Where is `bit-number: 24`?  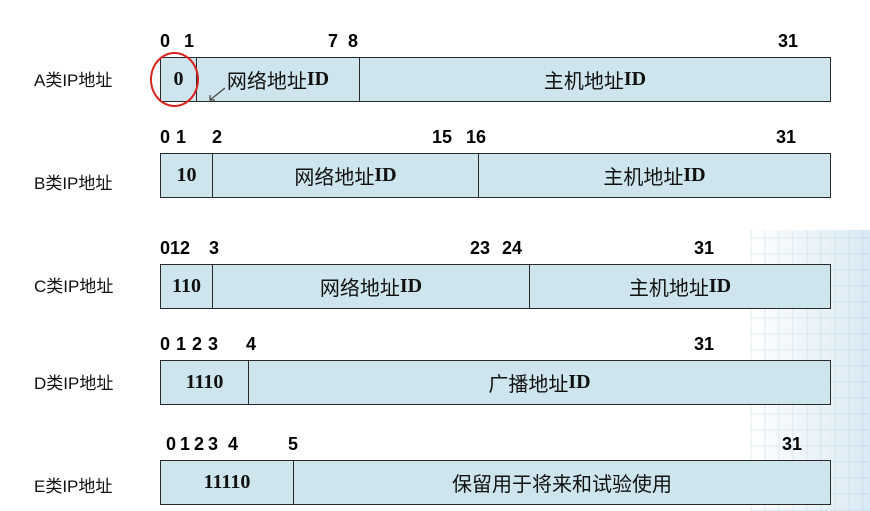 bit-number: 24 is located at coordinates (512, 248).